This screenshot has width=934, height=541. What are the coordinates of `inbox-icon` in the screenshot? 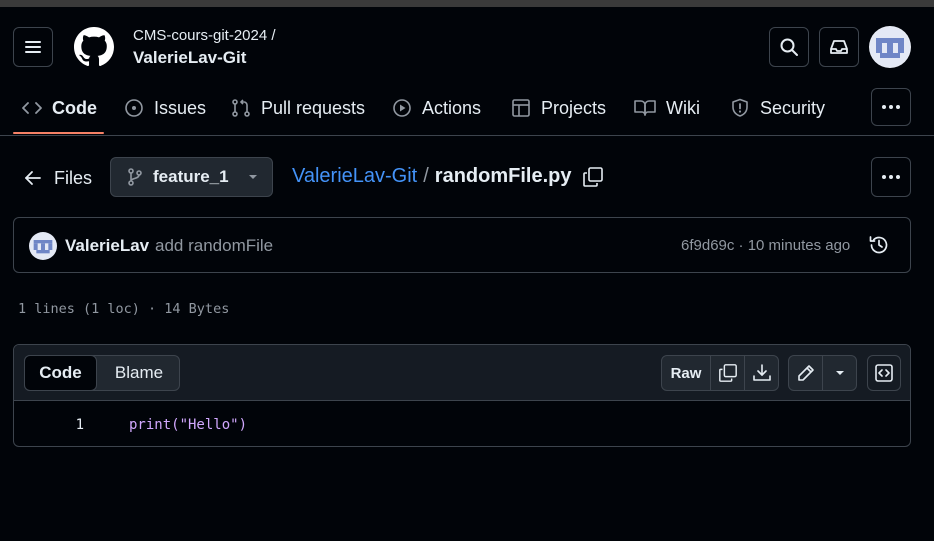 It's located at (839, 47).